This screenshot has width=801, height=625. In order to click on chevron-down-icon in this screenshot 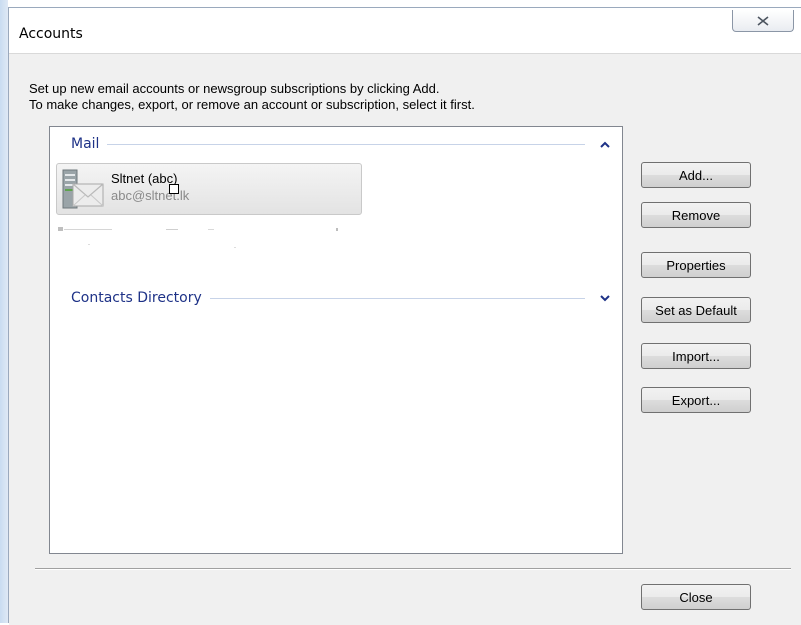, I will do `click(605, 298)`.